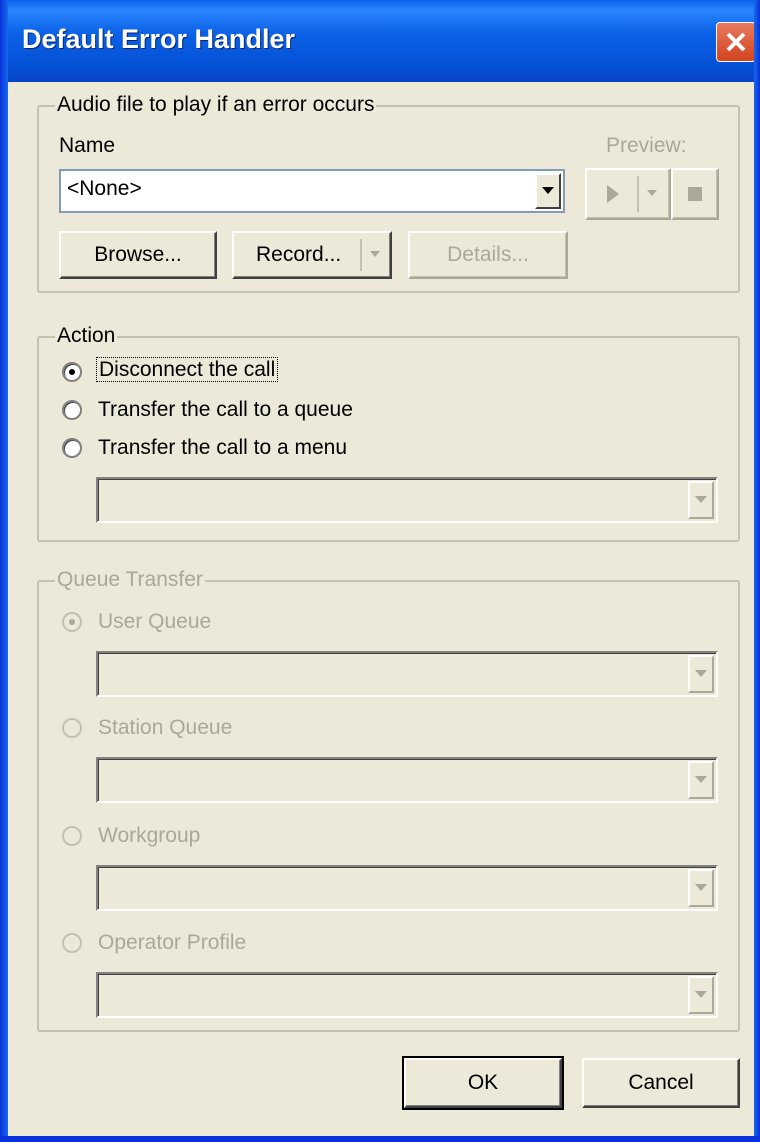 This screenshot has width=760, height=1142. I want to click on user-queue-dropdown-button, so click(701, 674).